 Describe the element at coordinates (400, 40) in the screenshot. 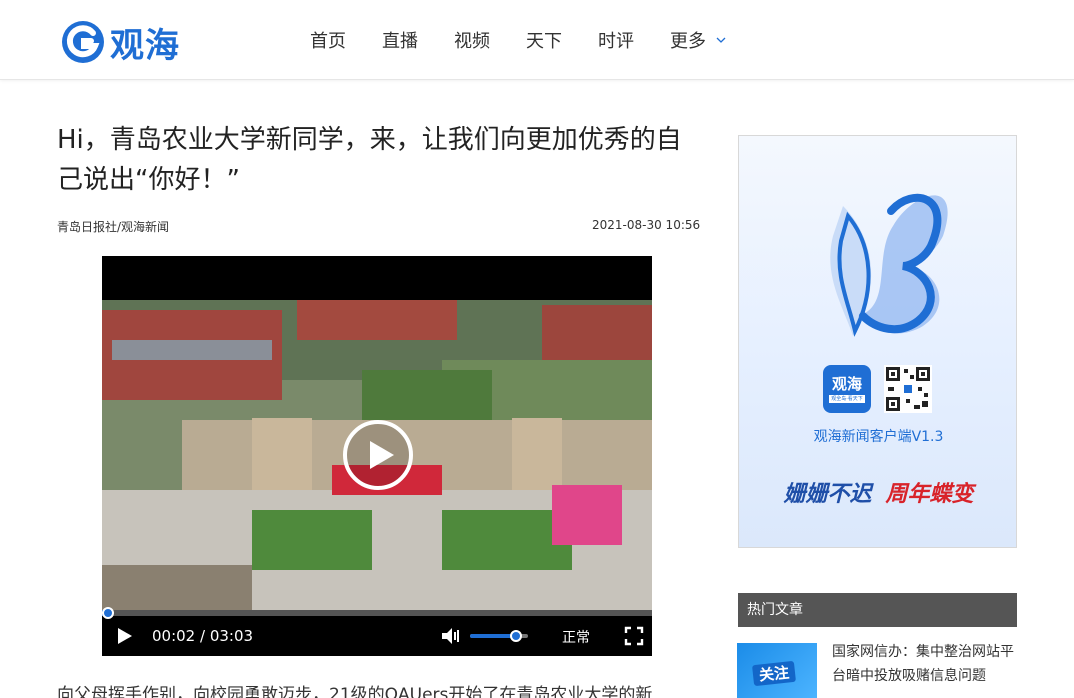

I see `nav-item-live: 直播` at that location.